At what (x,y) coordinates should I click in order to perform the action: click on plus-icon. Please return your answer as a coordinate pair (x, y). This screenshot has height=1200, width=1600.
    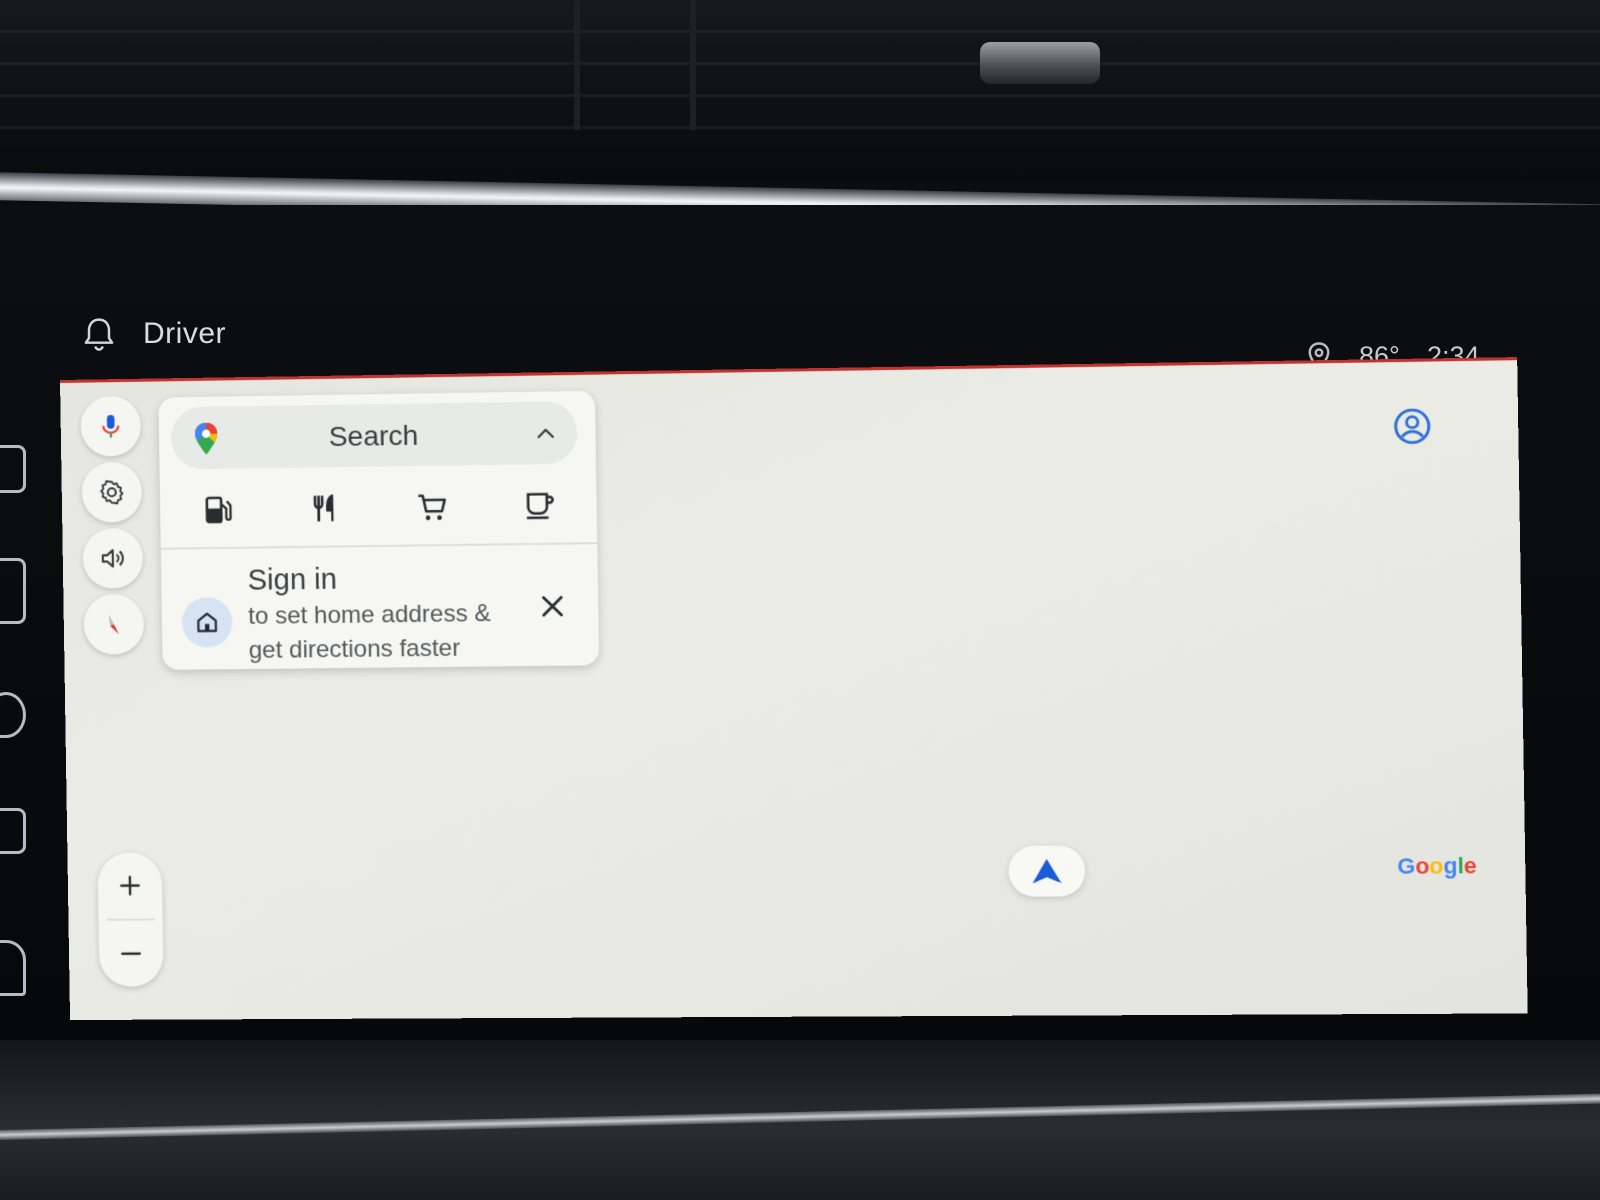
    Looking at the image, I should click on (130, 885).